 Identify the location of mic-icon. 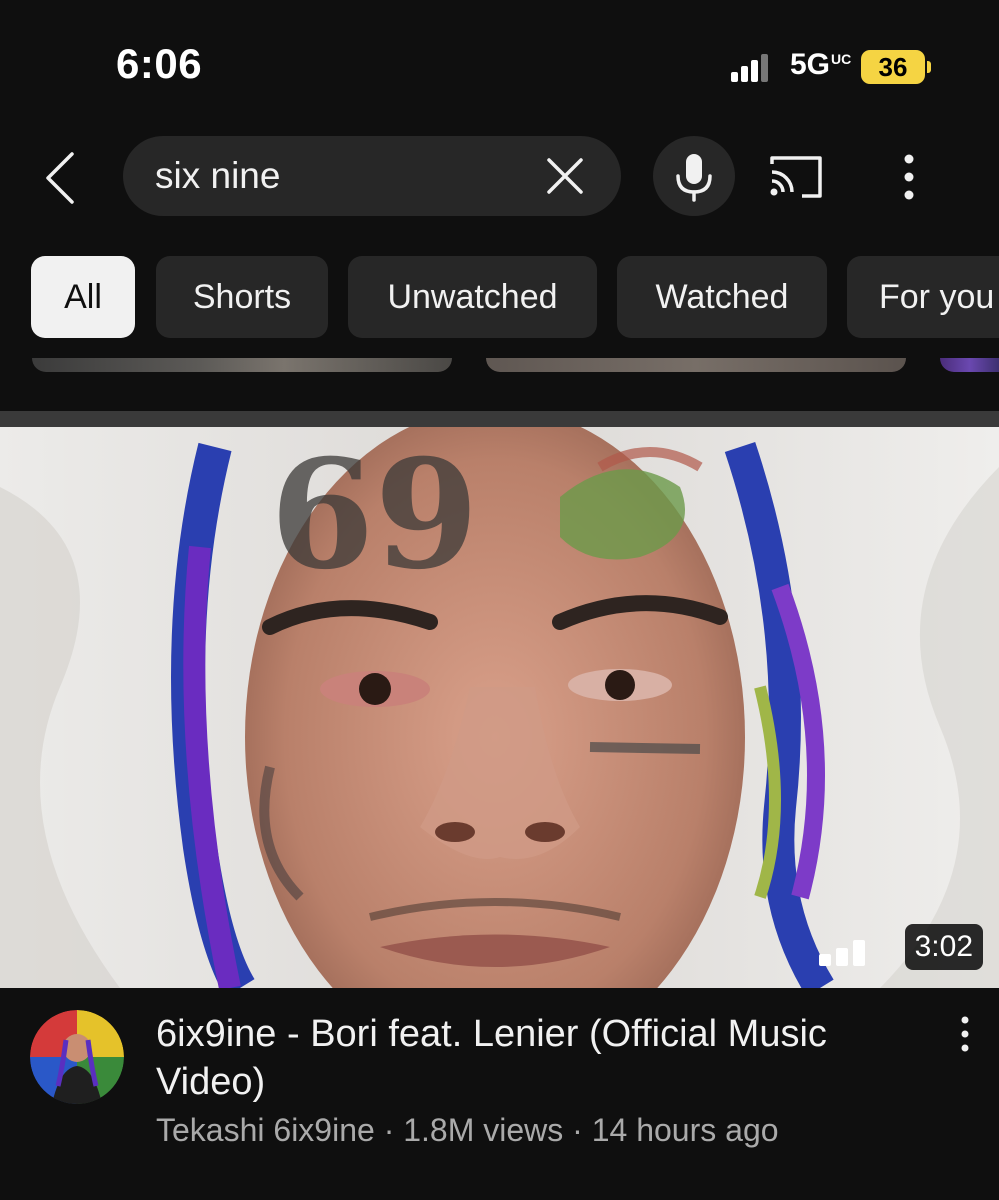
(694, 176).